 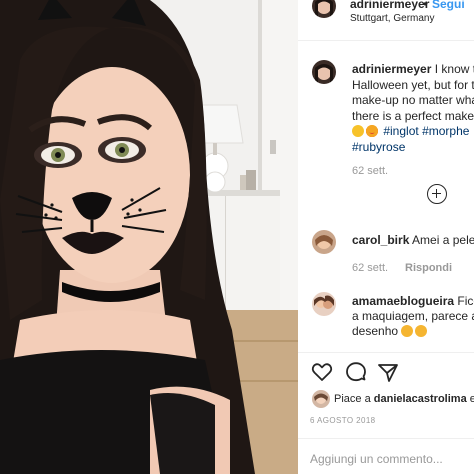 I want to click on author-username: adriniermeyer, so click(x=389, y=5).